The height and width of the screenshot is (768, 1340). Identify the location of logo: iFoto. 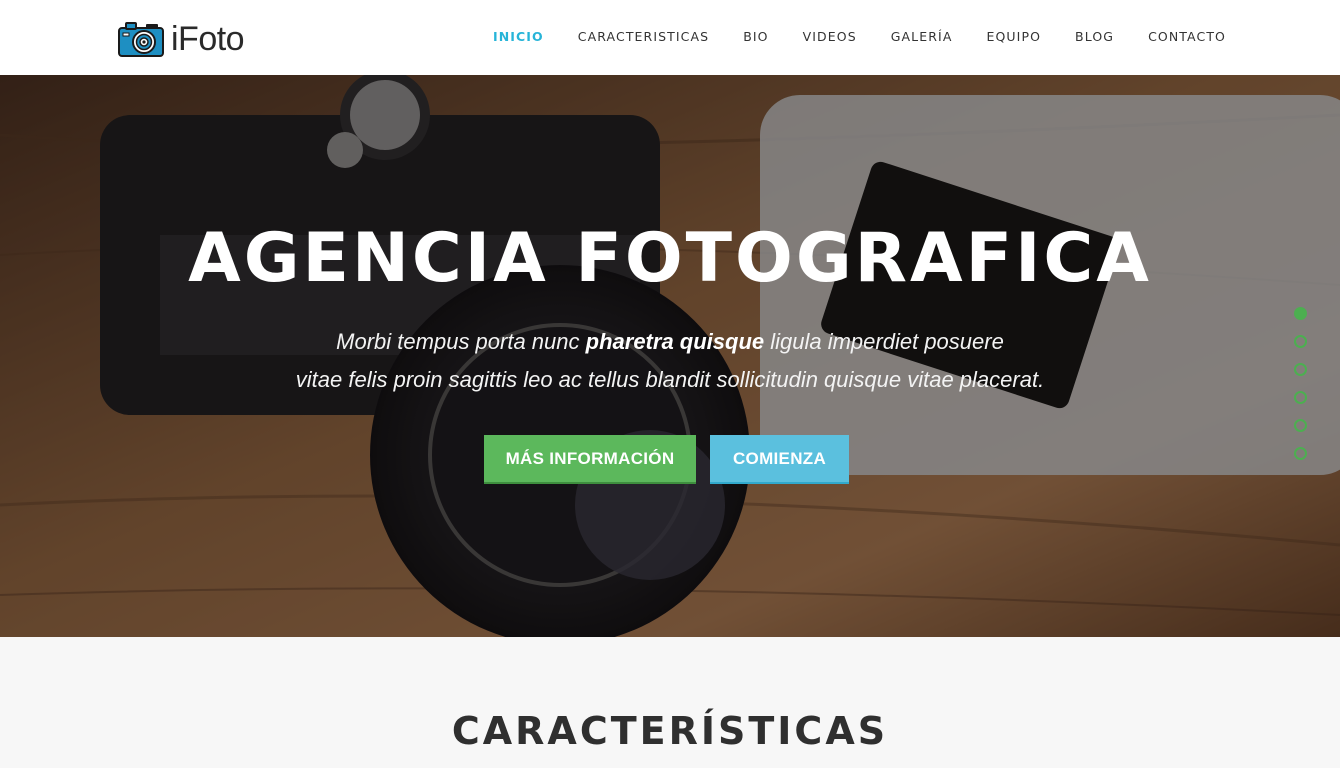
(181, 39).